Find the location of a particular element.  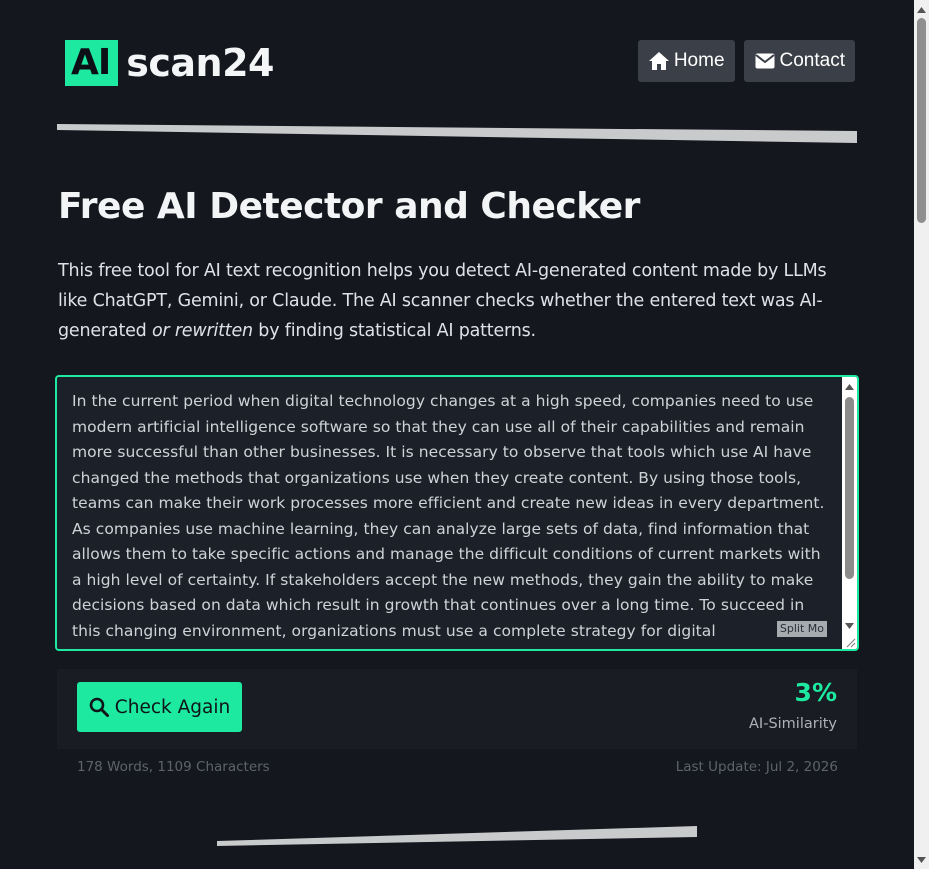

resize-grip-icon is located at coordinates (850, 642).